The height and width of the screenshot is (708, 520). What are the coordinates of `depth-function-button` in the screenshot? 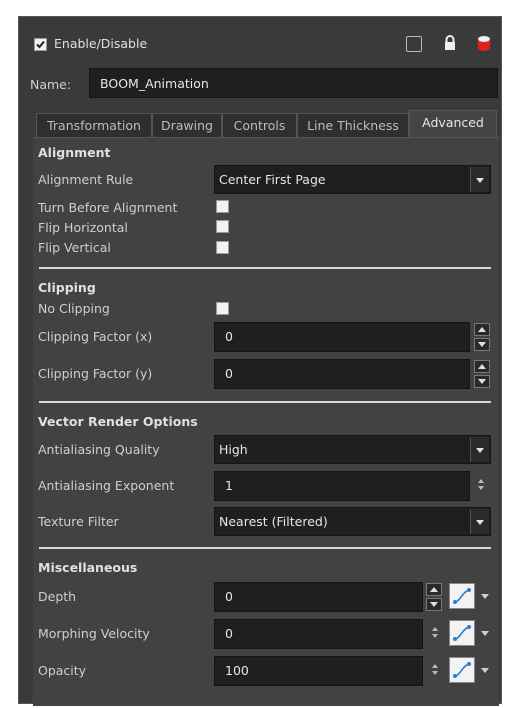 It's located at (462, 596).